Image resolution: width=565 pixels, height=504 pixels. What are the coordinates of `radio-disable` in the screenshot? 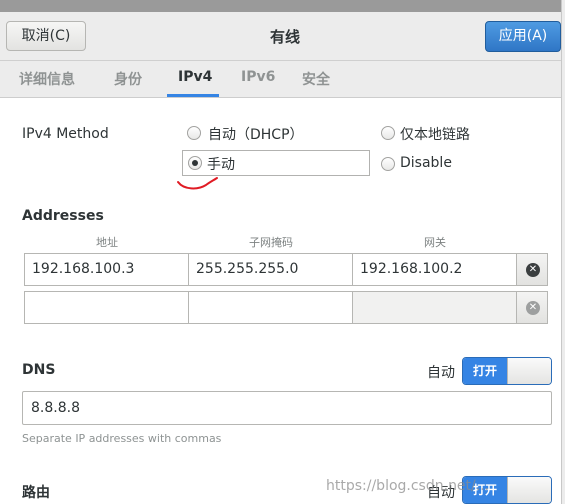 It's located at (388, 164).